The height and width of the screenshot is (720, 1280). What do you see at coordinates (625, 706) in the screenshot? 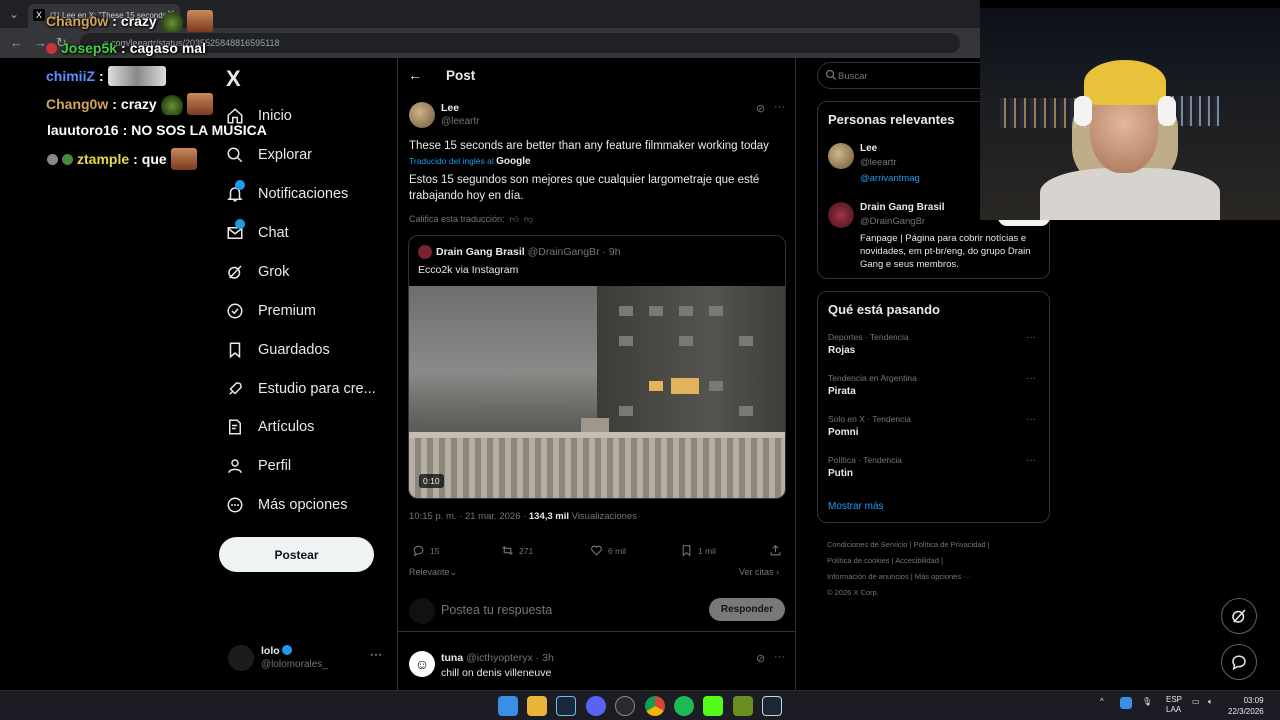
I see `obs-icon` at bounding box center [625, 706].